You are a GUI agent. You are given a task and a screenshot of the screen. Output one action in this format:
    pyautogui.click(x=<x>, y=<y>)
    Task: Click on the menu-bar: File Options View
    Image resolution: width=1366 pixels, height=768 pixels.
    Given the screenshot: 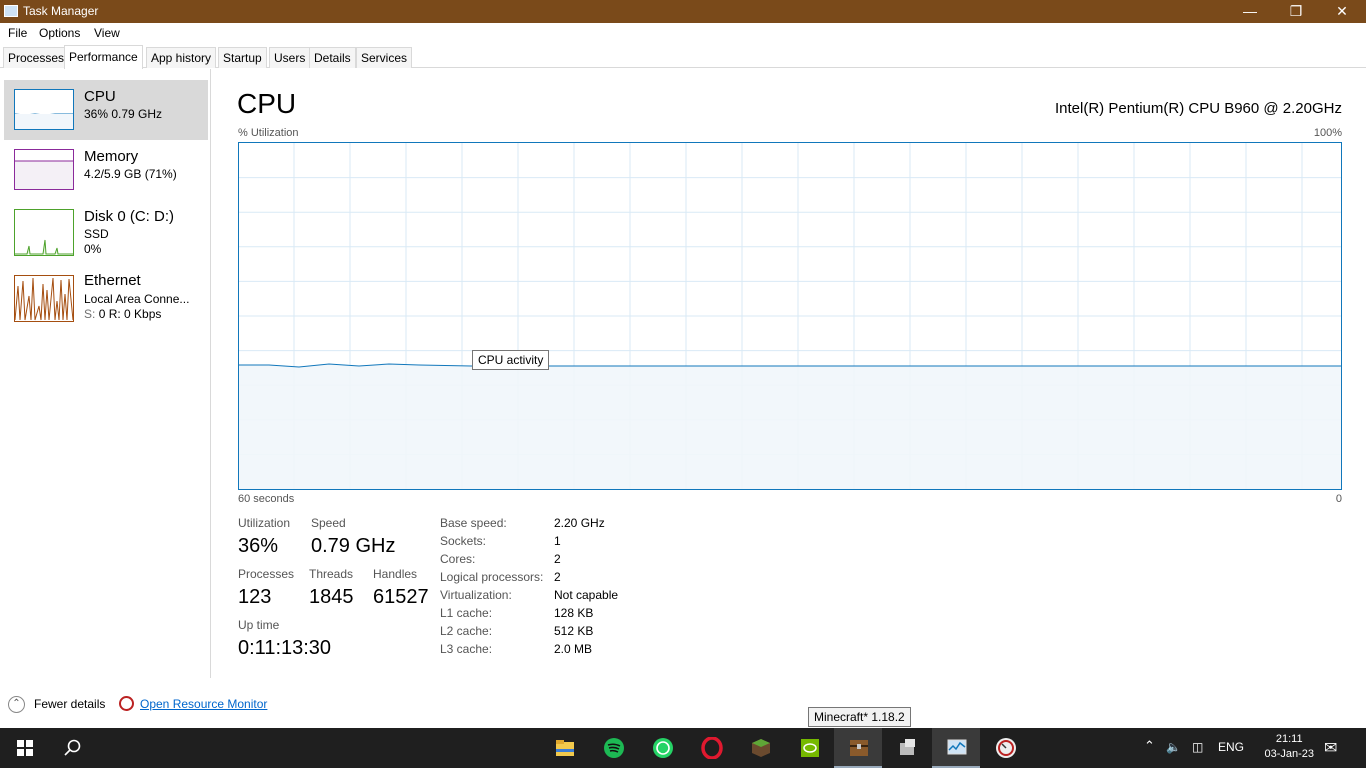 What is the action you would take?
    pyautogui.click(x=683, y=33)
    